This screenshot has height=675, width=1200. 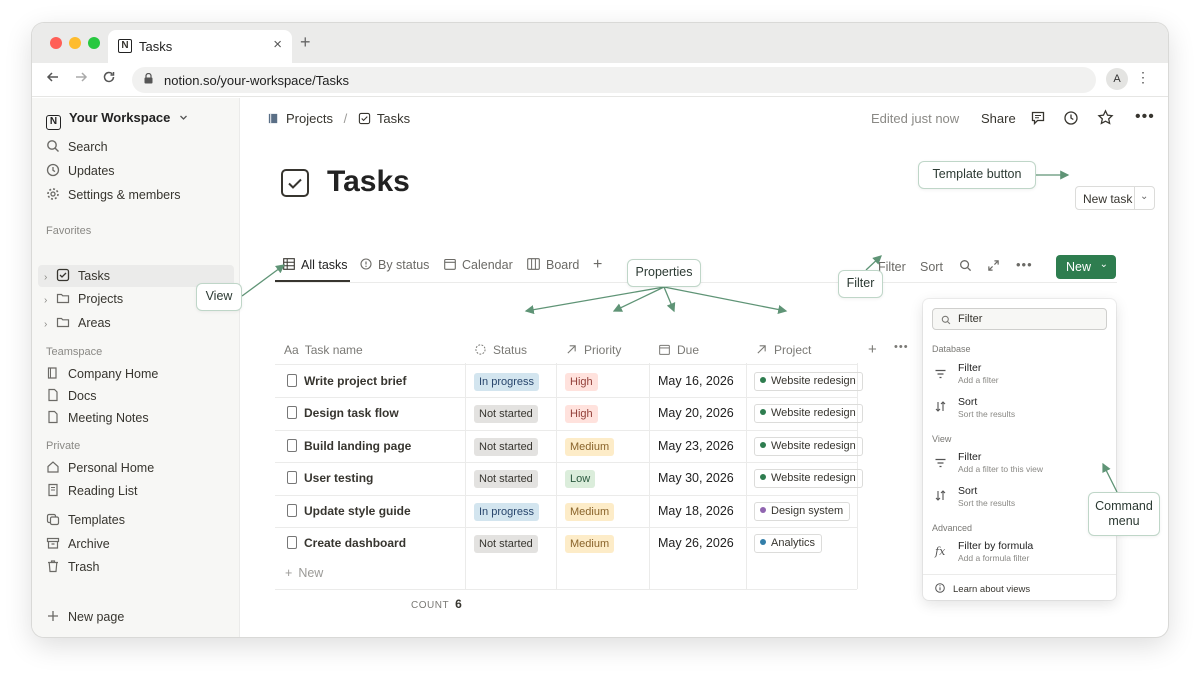 What do you see at coordinates (1145, 117) in the screenshot?
I see `more-options-icon: •••` at bounding box center [1145, 117].